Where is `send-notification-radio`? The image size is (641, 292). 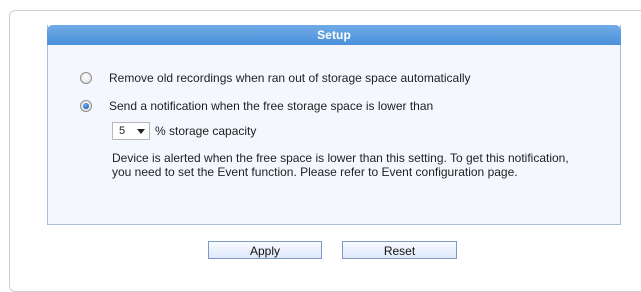 send-notification-radio is located at coordinates (86, 106).